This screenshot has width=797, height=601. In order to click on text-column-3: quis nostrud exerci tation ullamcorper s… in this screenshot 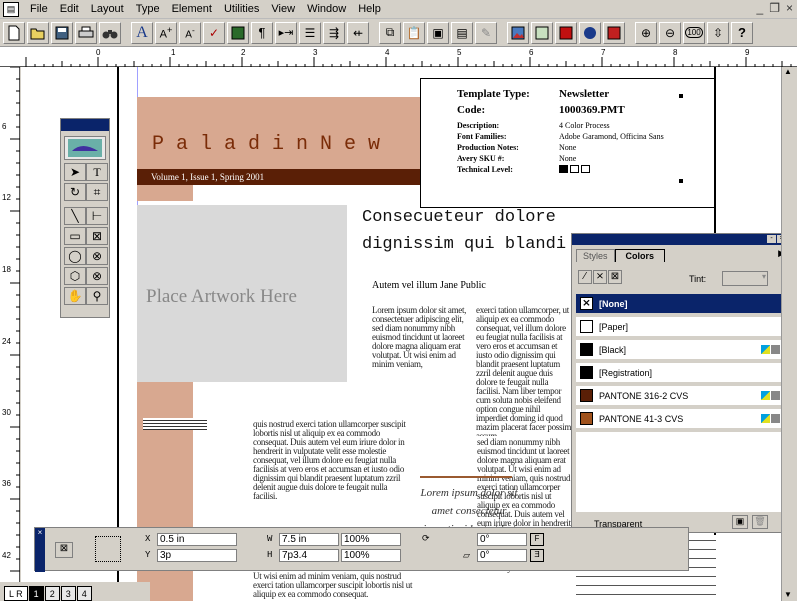, I will do `click(333, 470)`.